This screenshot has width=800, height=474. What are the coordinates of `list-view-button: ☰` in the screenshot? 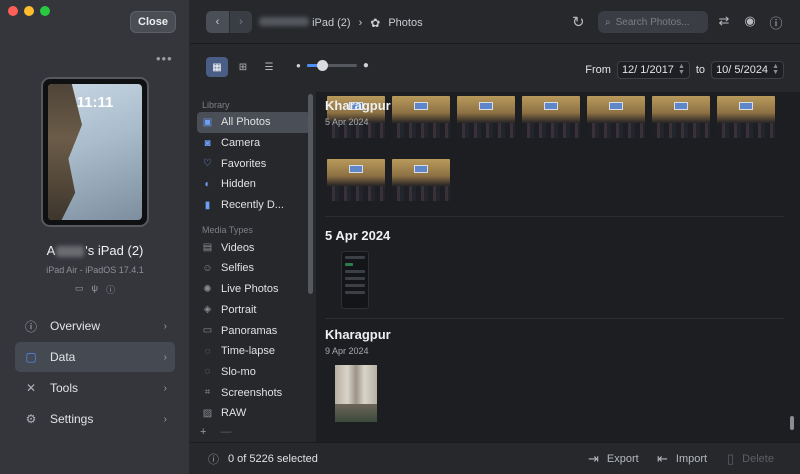 It's located at (269, 67).